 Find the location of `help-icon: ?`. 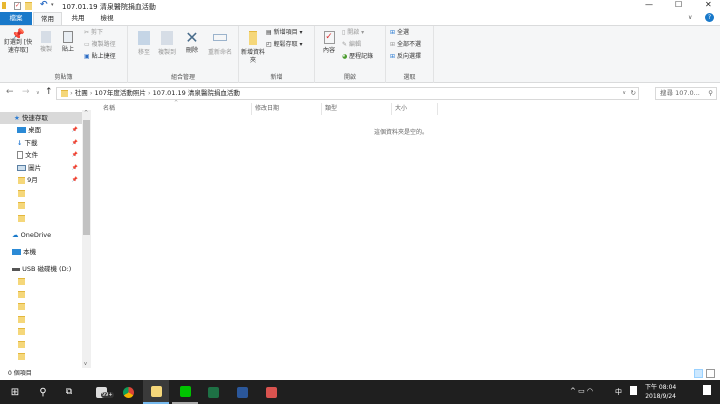

help-icon: ? is located at coordinates (709, 17).